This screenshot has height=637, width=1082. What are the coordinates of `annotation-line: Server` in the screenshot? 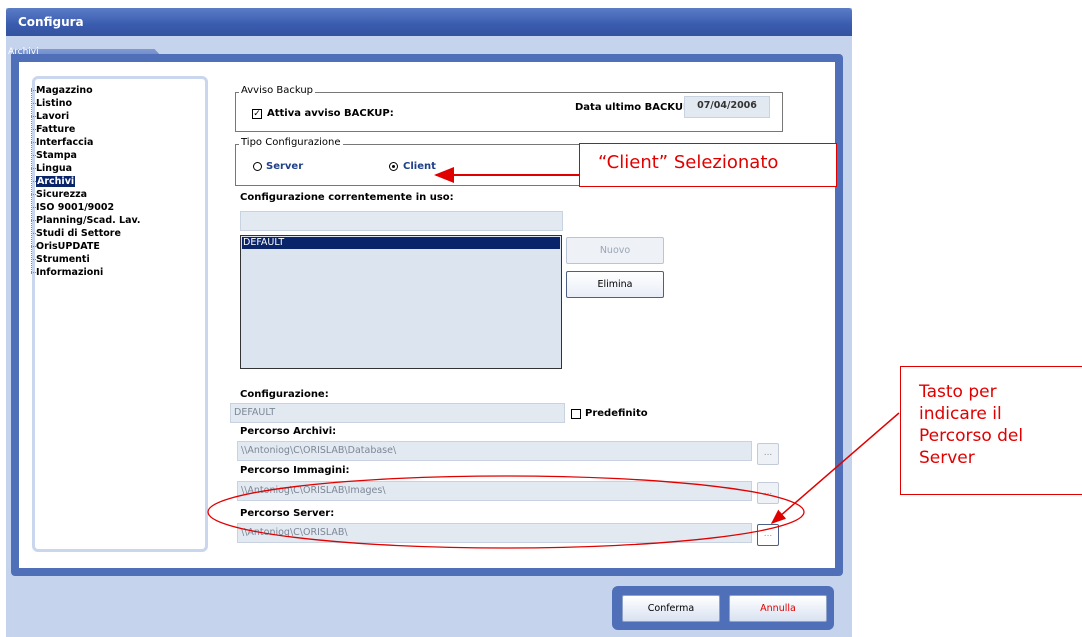 It's located at (947, 458).